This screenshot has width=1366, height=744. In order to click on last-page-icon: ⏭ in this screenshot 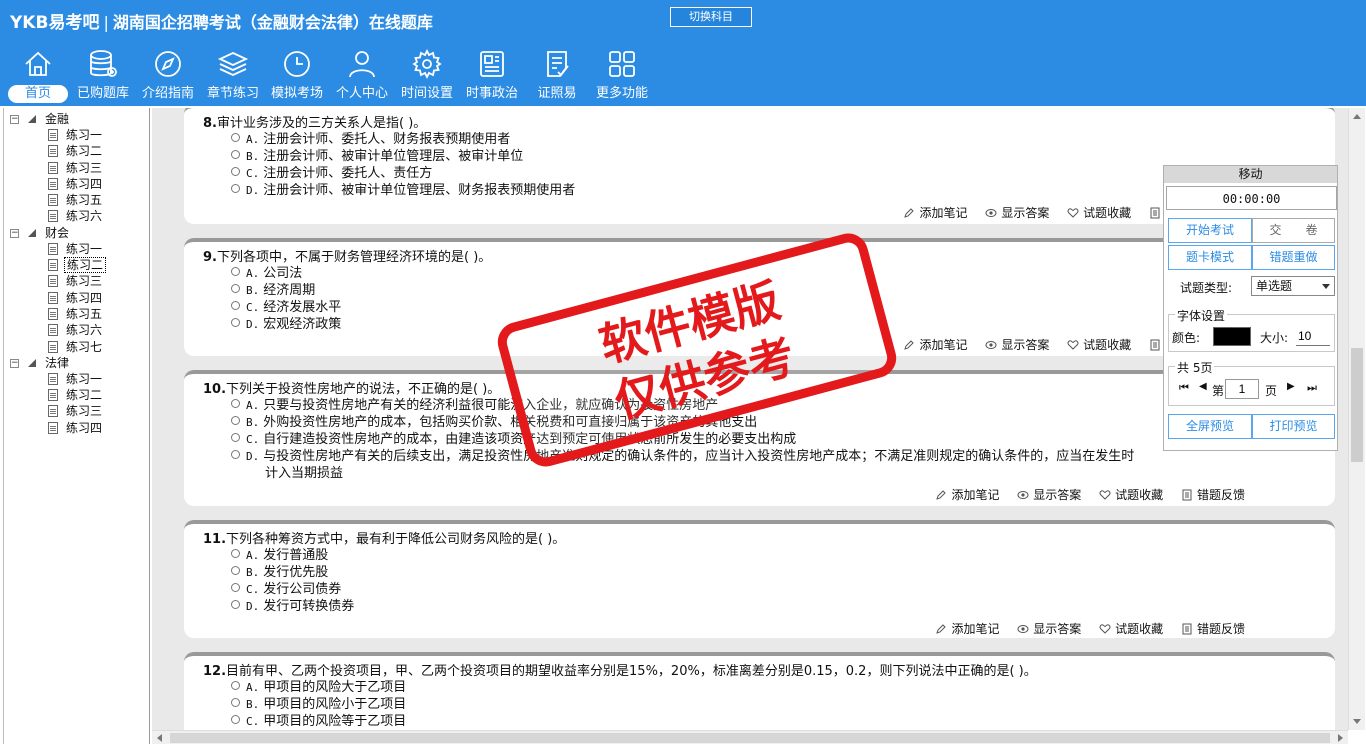, I will do `click(1312, 388)`.